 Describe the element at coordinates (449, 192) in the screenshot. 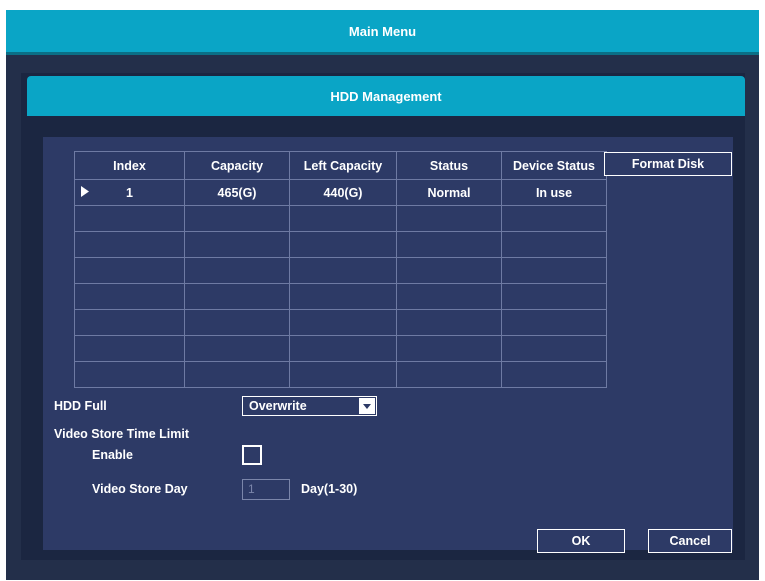

I see `cell-status: Normal` at that location.